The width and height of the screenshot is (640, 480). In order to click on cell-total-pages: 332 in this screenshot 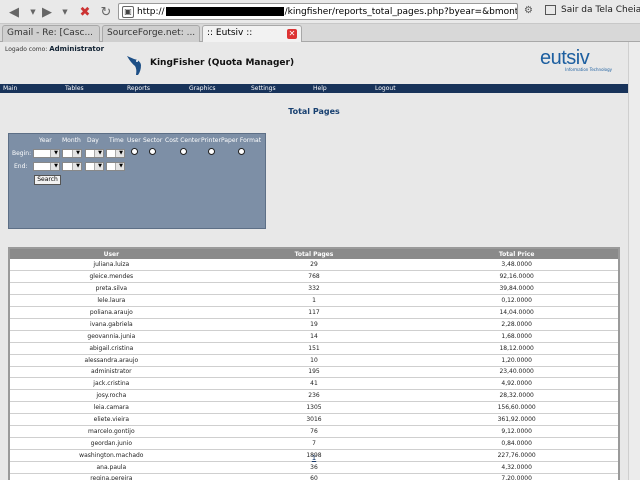, I will do `click(314, 289)`.